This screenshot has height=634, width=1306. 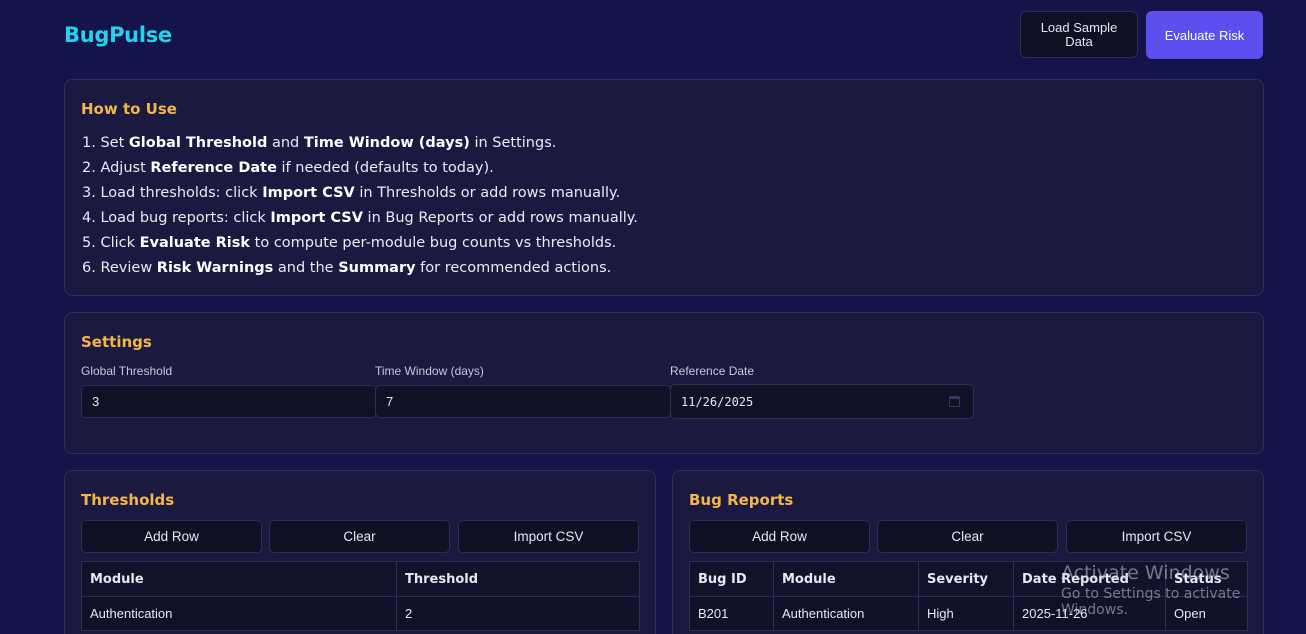 What do you see at coordinates (129, 109) in the screenshot?
I see `how-to-use-title: How to Use` at bounding box center [129, 109].